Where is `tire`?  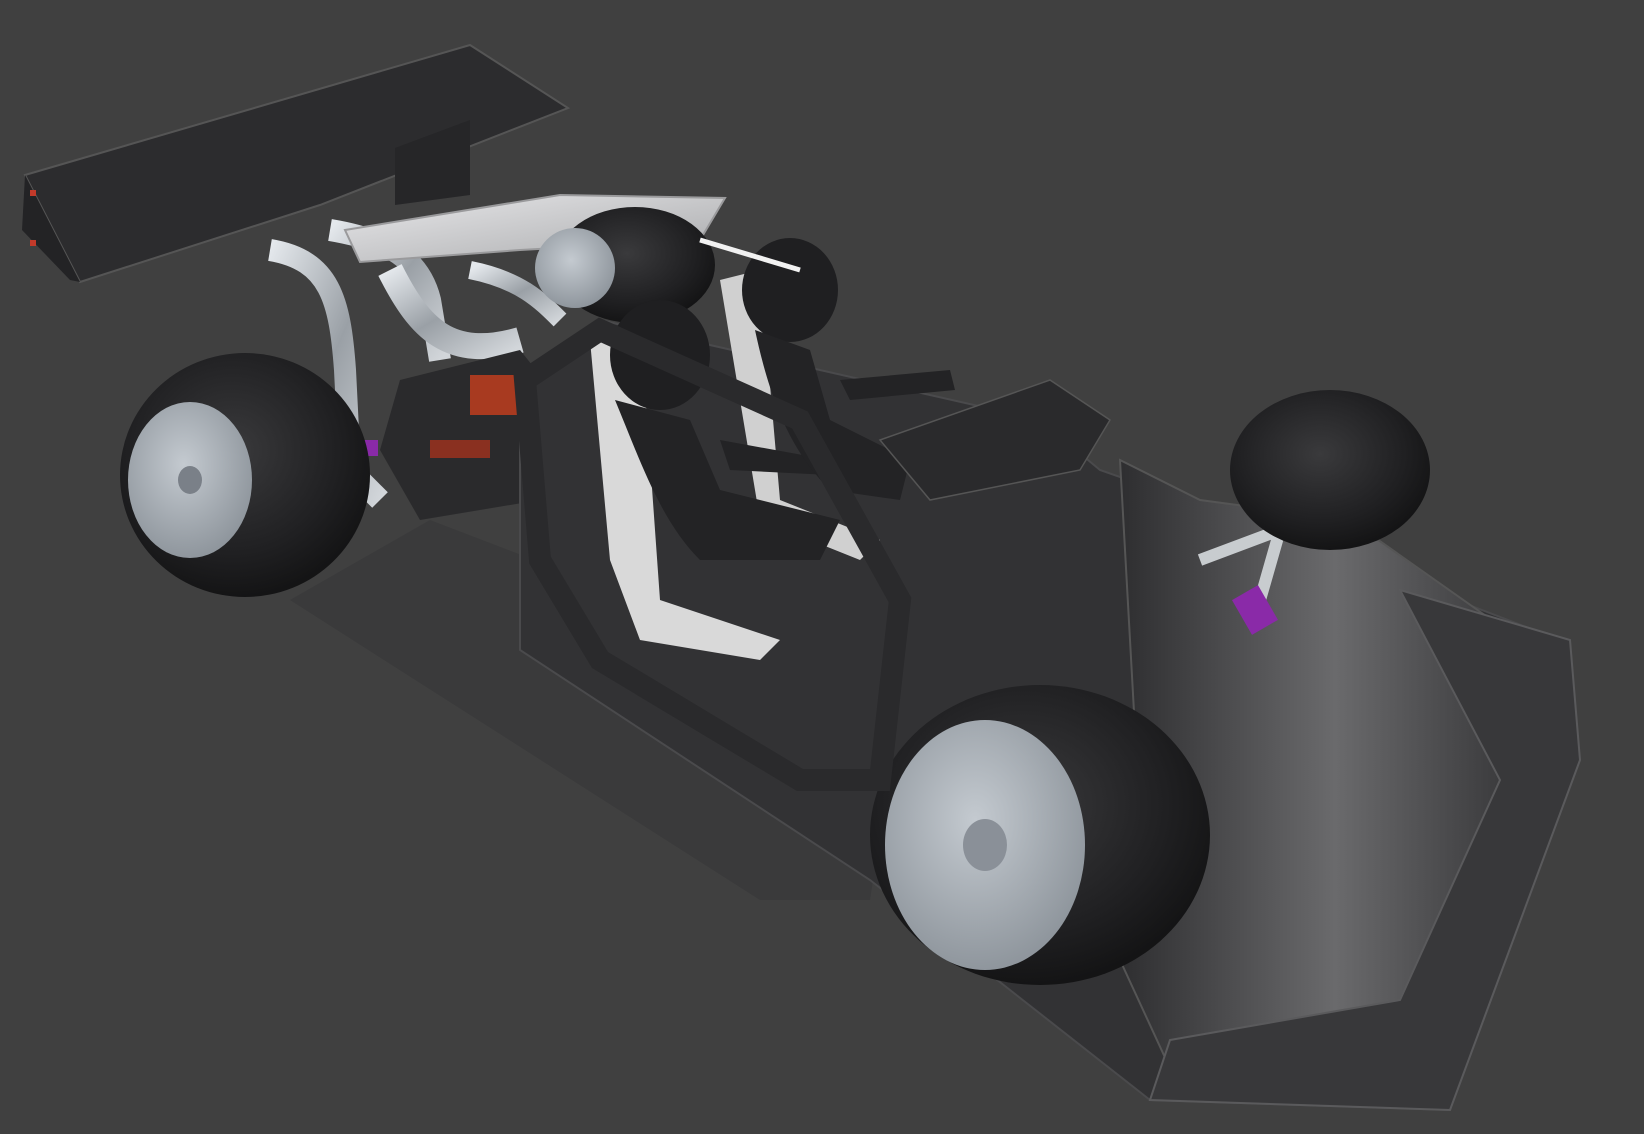 tire is located at coordinates (1330, 470).